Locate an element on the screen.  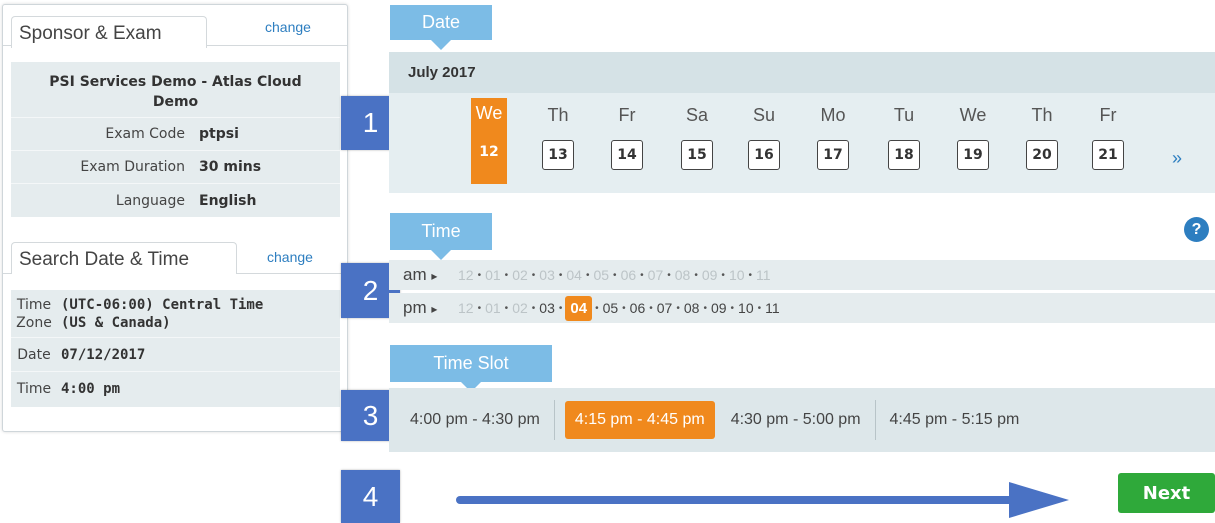
date-label: Date is located at coordinates (34, 354).